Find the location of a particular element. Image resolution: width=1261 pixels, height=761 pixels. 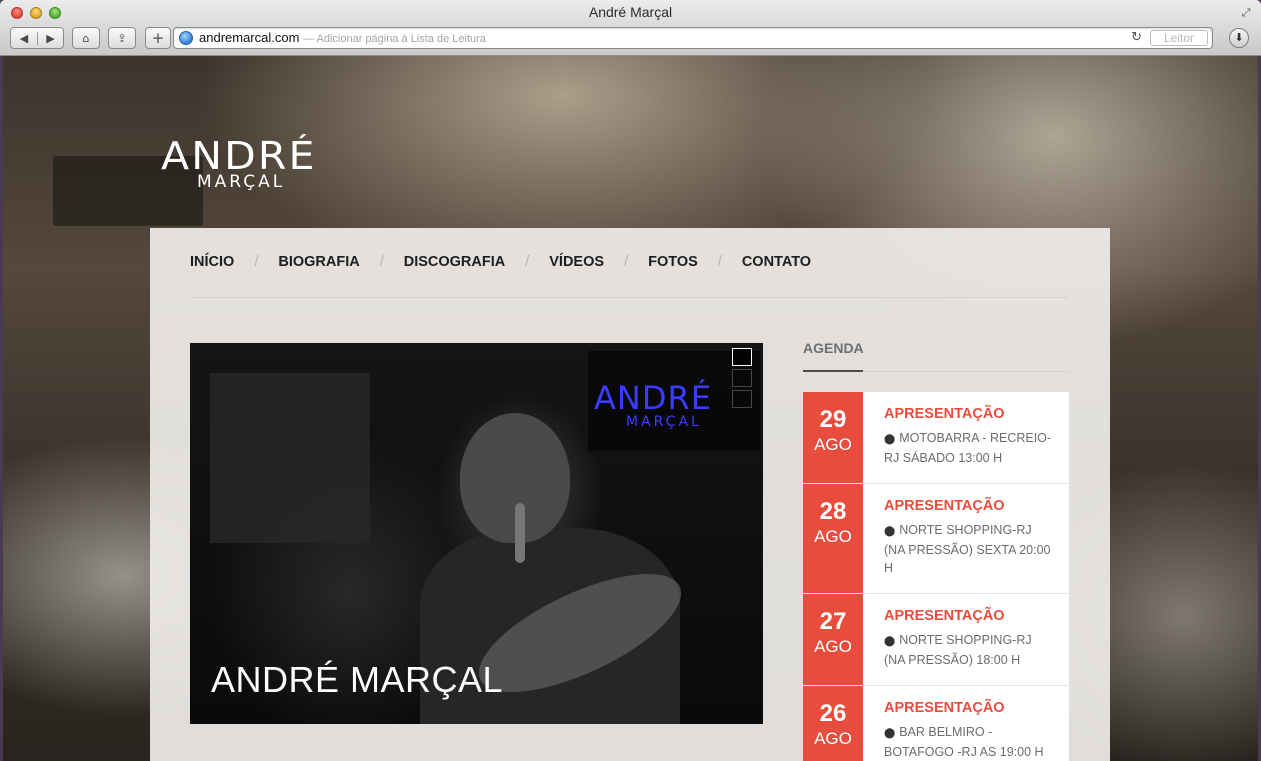

event-location-text: BAR BELMIRO - BOTAFOGO -RJ AS 19:00 H is located at coordinates (964, 742).